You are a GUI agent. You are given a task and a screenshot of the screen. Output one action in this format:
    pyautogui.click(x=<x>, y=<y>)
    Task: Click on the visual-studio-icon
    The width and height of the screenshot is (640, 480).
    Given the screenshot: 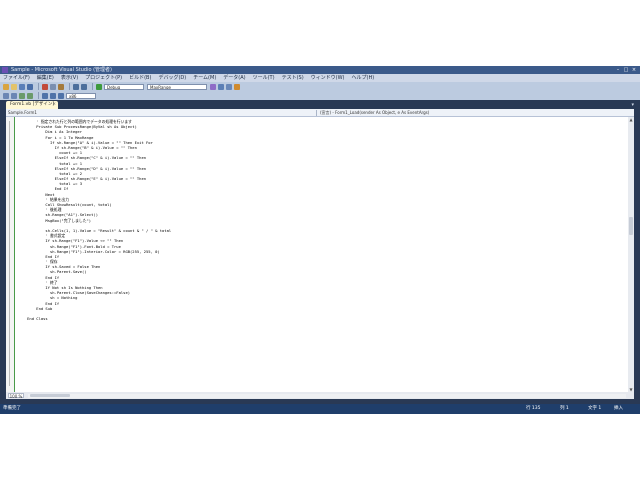 What is the action you would take?
    pyautogui.click(x=5, y=70)
    